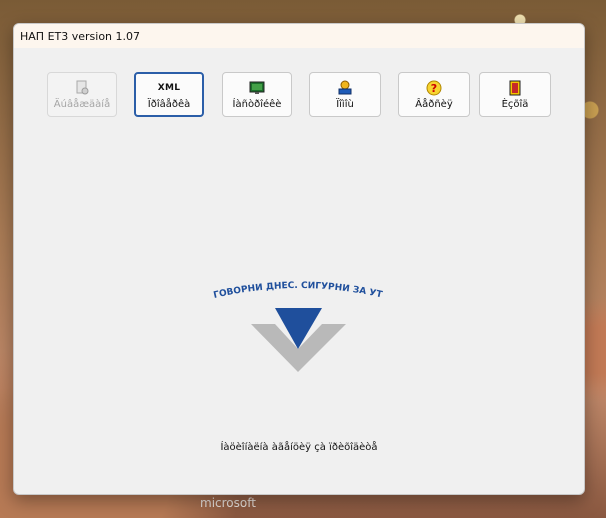  I want to click on question-icon: ?, so click(434, 88).